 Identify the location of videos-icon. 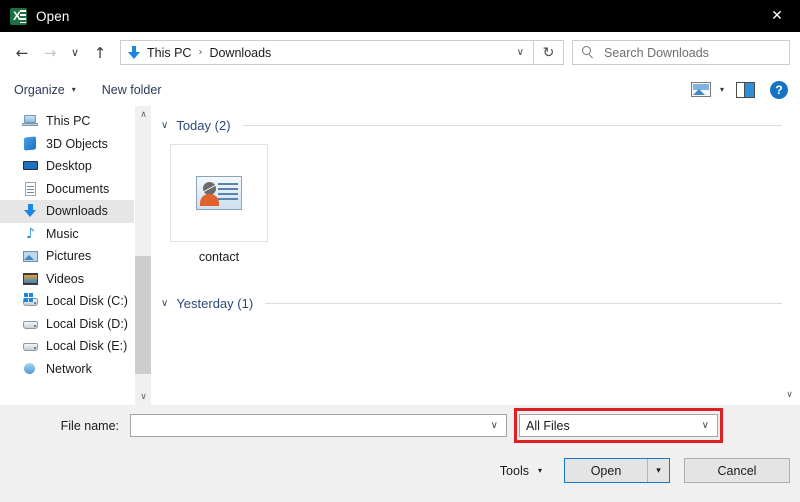
(30, 279).